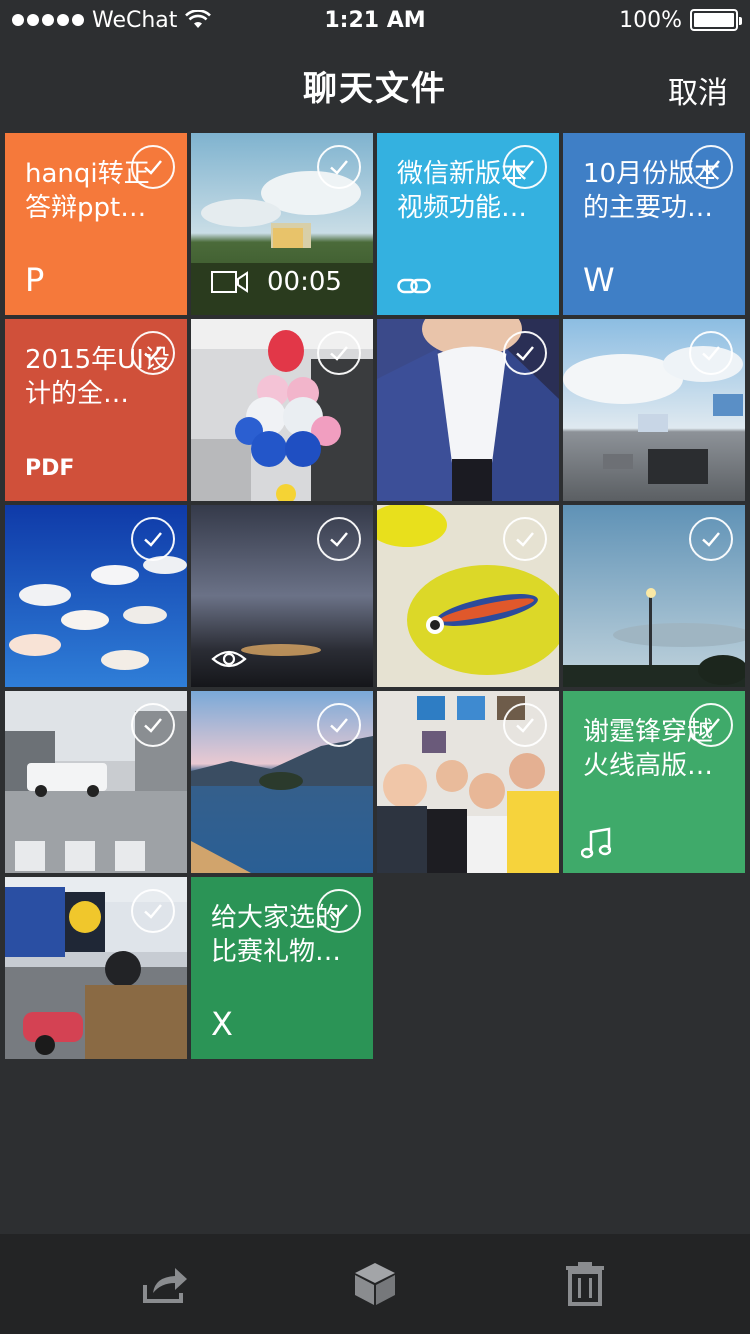 The image size is (750, 1334). Describe the element at coordinates (468, 410) in the screenshot. I see `file-tile-photo-selfie` at that location.